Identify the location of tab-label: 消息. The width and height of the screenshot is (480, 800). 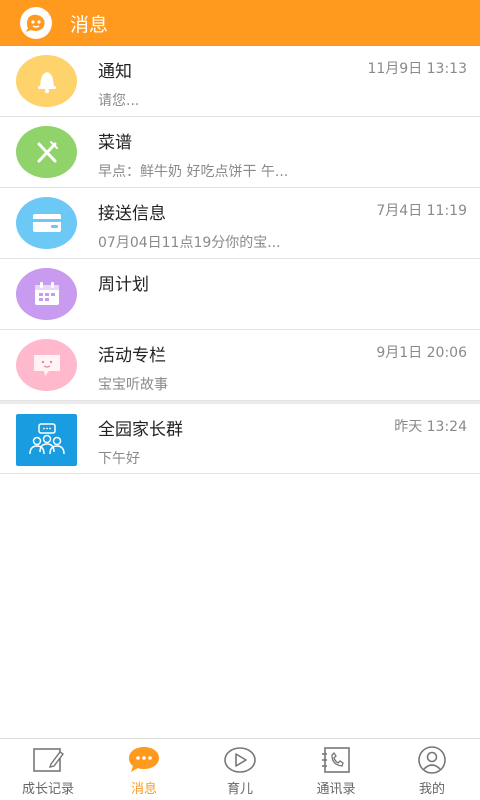
(143, 789).